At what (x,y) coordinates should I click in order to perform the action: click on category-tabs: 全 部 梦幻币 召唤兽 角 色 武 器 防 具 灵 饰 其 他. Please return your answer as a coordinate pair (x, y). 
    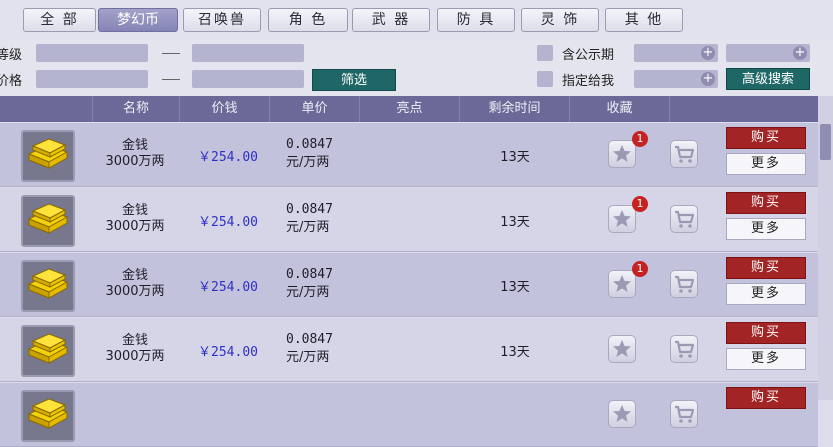
    Looking at the image, I should click on (416, 20).